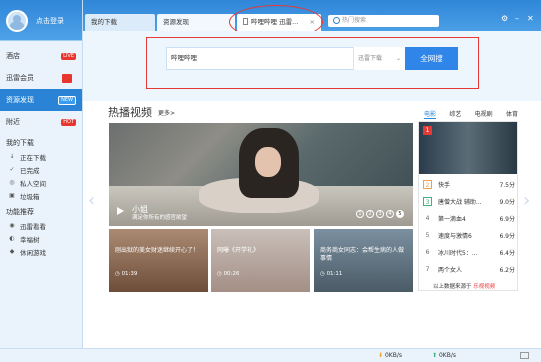 This screenshot has height=362, width=541. Describe the element at coordinates (12, 182) in the screenshot. I see `private-space-icon: ◎` at that location.